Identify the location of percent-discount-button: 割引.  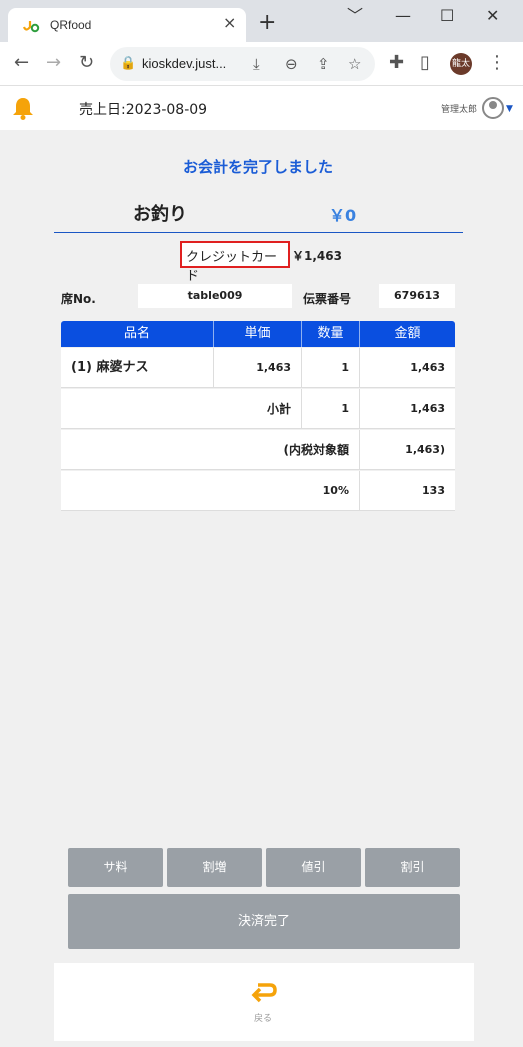
(412, 867).